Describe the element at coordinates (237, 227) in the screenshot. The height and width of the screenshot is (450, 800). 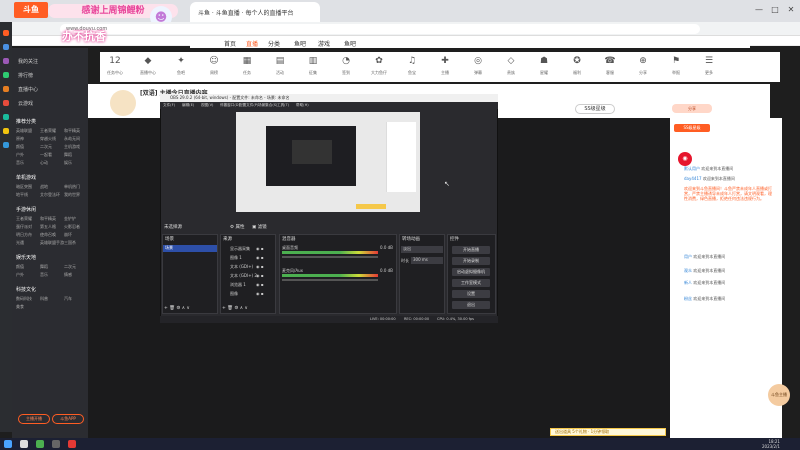
I see `obs-properties-button: ⚙ 属性` at that location.